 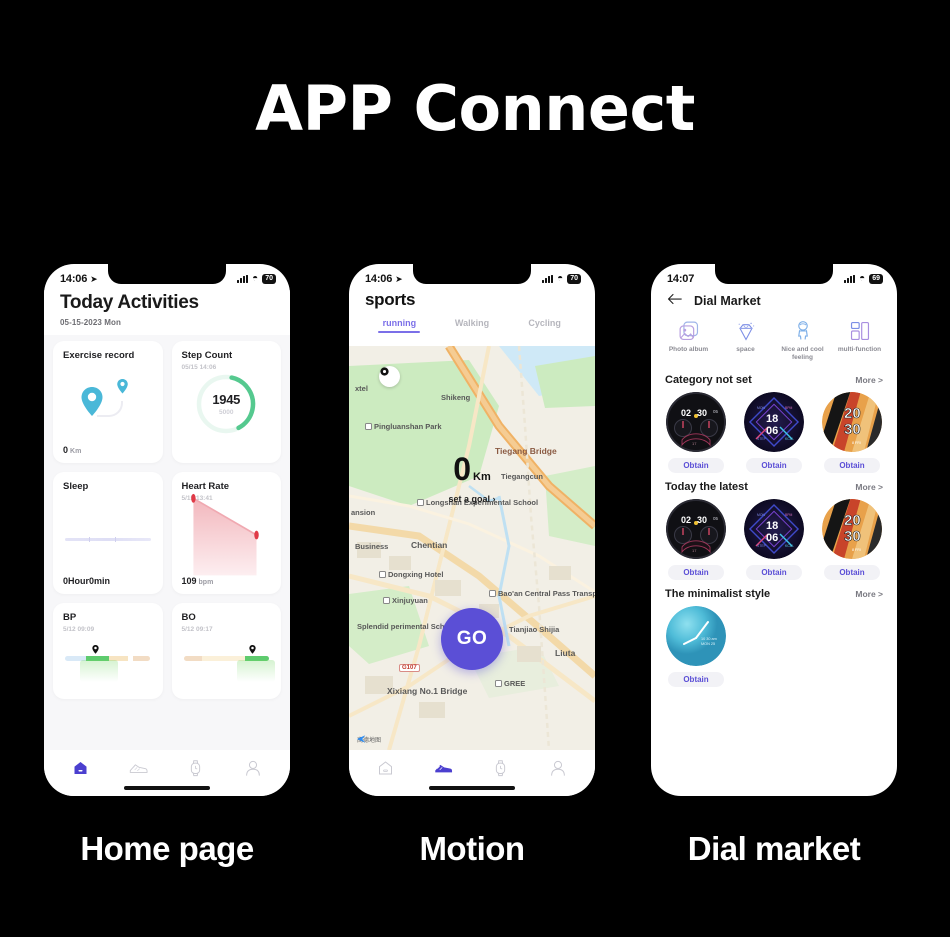 I want to click on tab-cycling: Cycling, so click(x=544, y=325).